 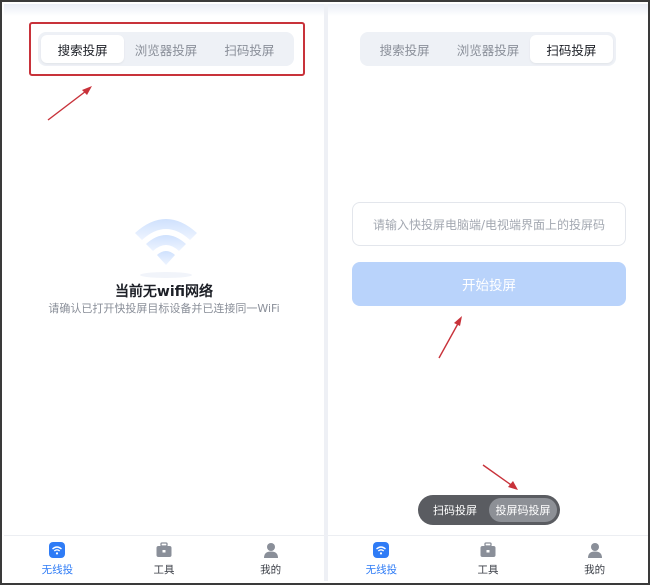 What do you see at coordinates (404, 49) in the screenshot?
I see `tab-search-cast: 搜索投屏` at bounding box center [404, 49].